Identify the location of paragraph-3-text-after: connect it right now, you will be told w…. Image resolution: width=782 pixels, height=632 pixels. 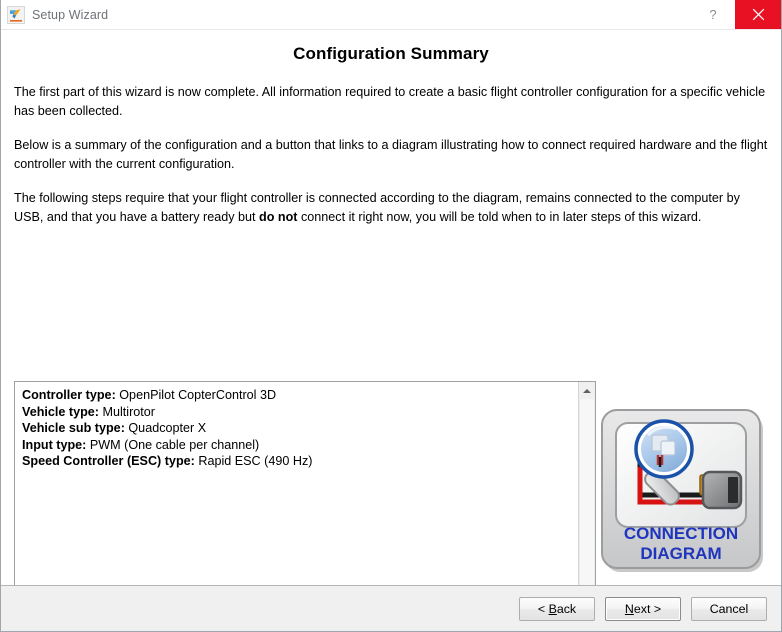
(499, 216).